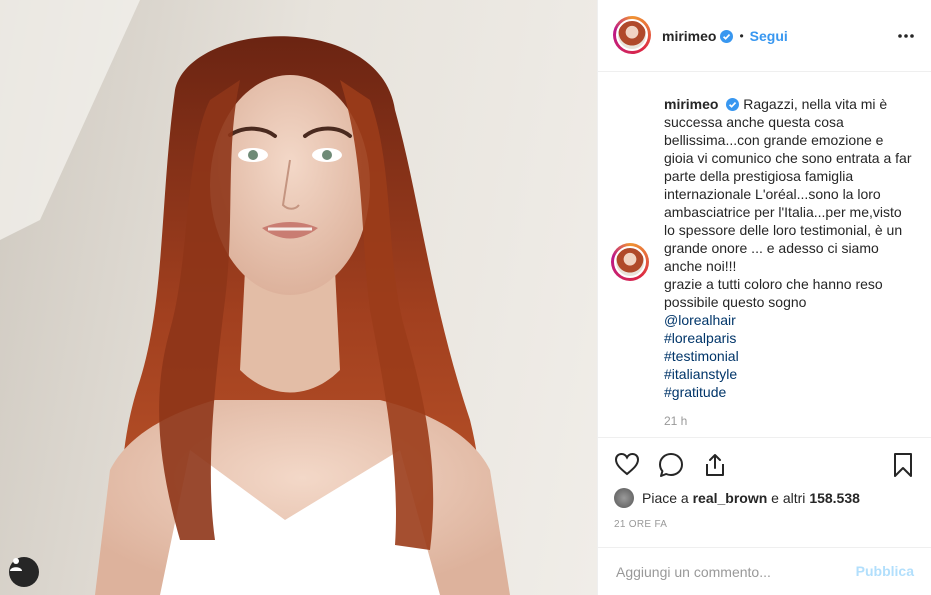 Image resolution: width=931 pixels, height=595 pixels. Describe the element at coordinates (632, 35) in the screenshot. I see `author-avatar` at that location.